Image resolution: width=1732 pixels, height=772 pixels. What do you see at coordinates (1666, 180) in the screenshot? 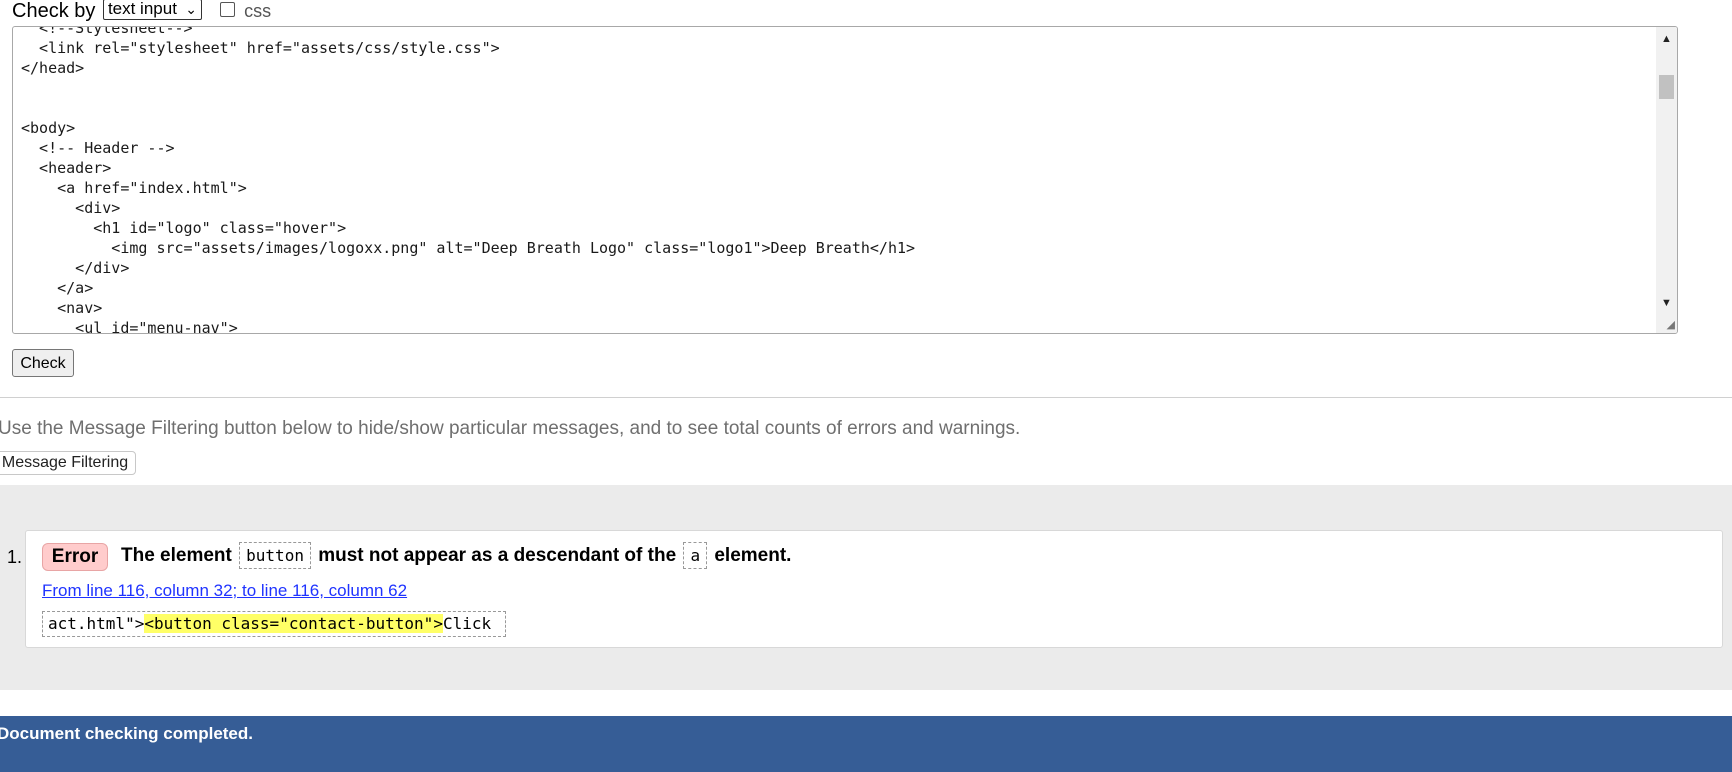
I see `vertical-scrollbar: ▲ ▼` at bounding box center [1666, 180].